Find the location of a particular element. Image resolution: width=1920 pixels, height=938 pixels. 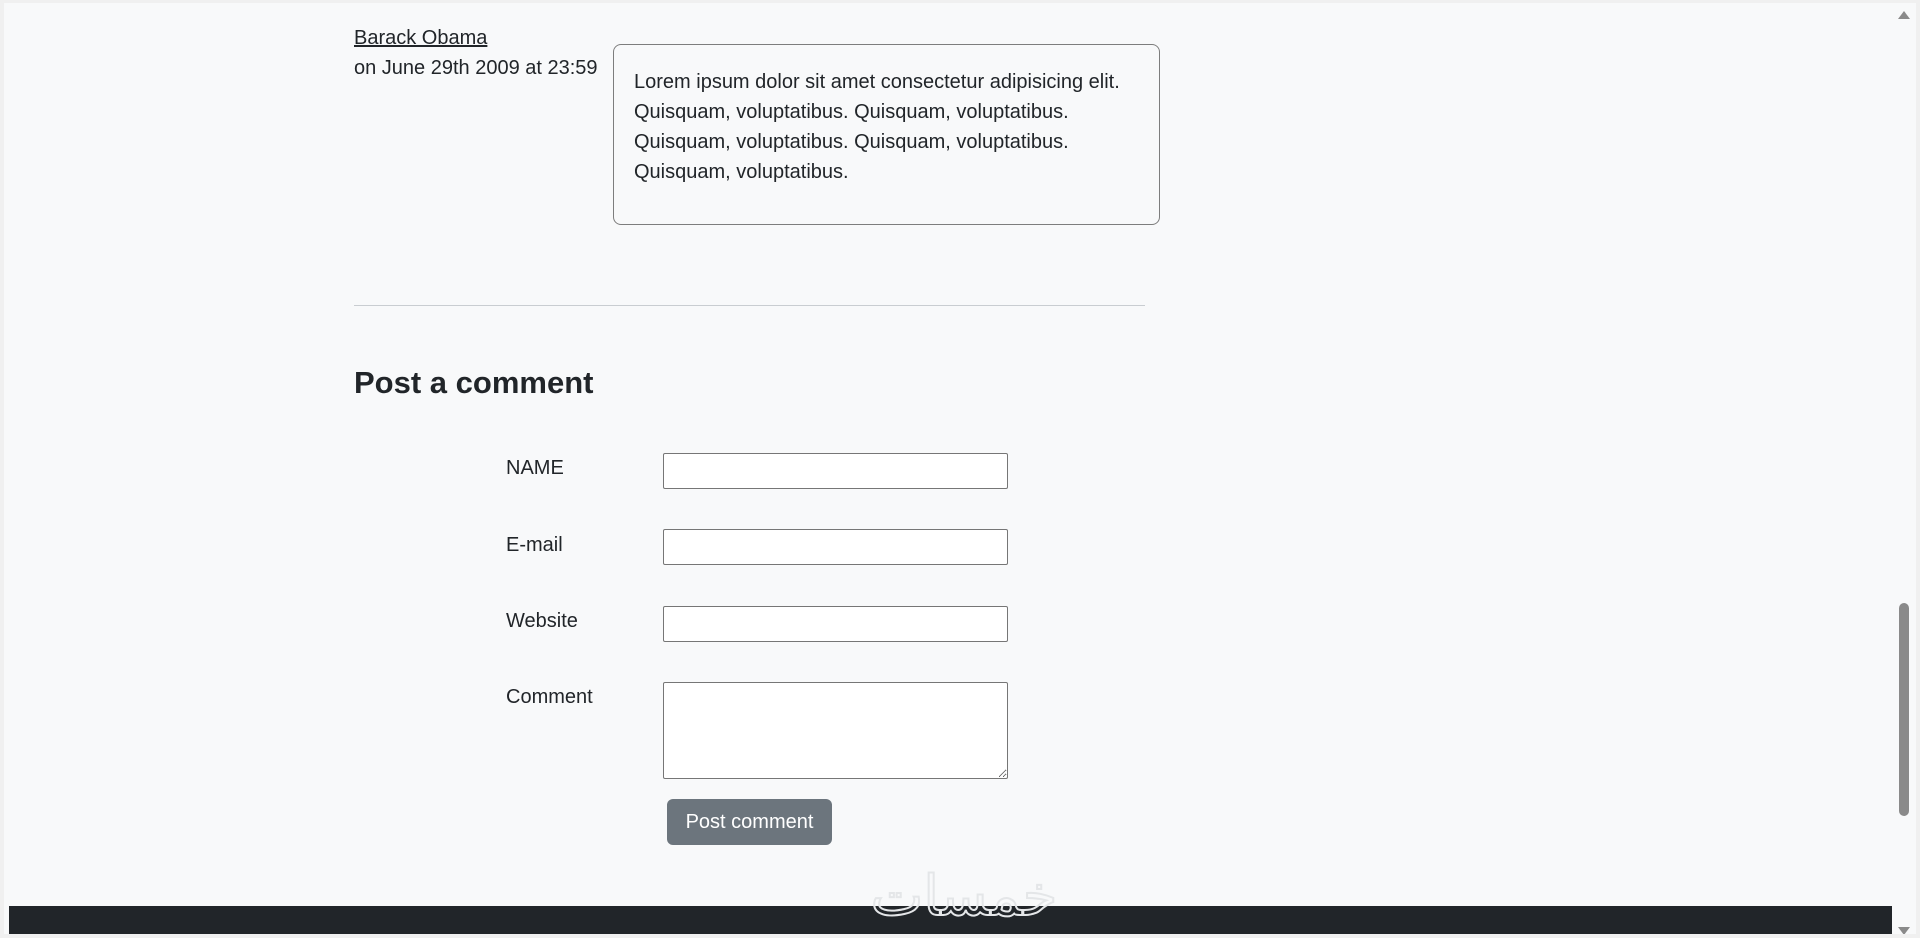

email-label: E-mail is located at coordinates (534, 545).